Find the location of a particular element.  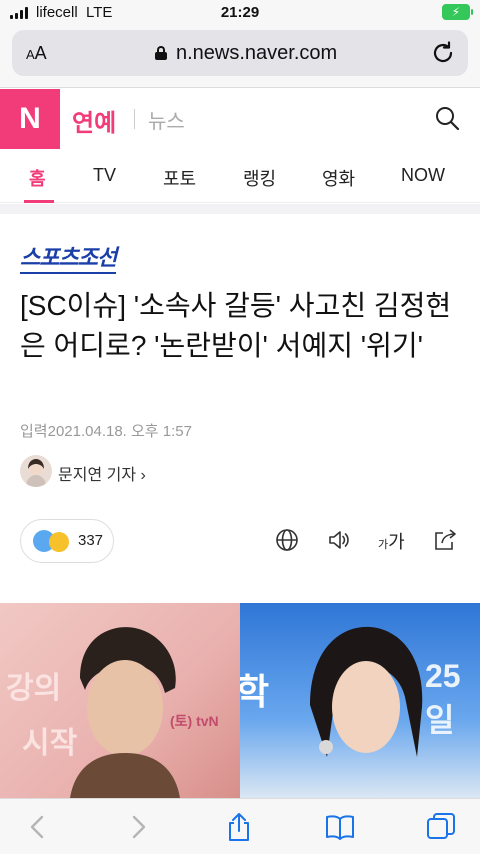

reporter-name: 문지연 기자 › is located at coordinates (102, 475).